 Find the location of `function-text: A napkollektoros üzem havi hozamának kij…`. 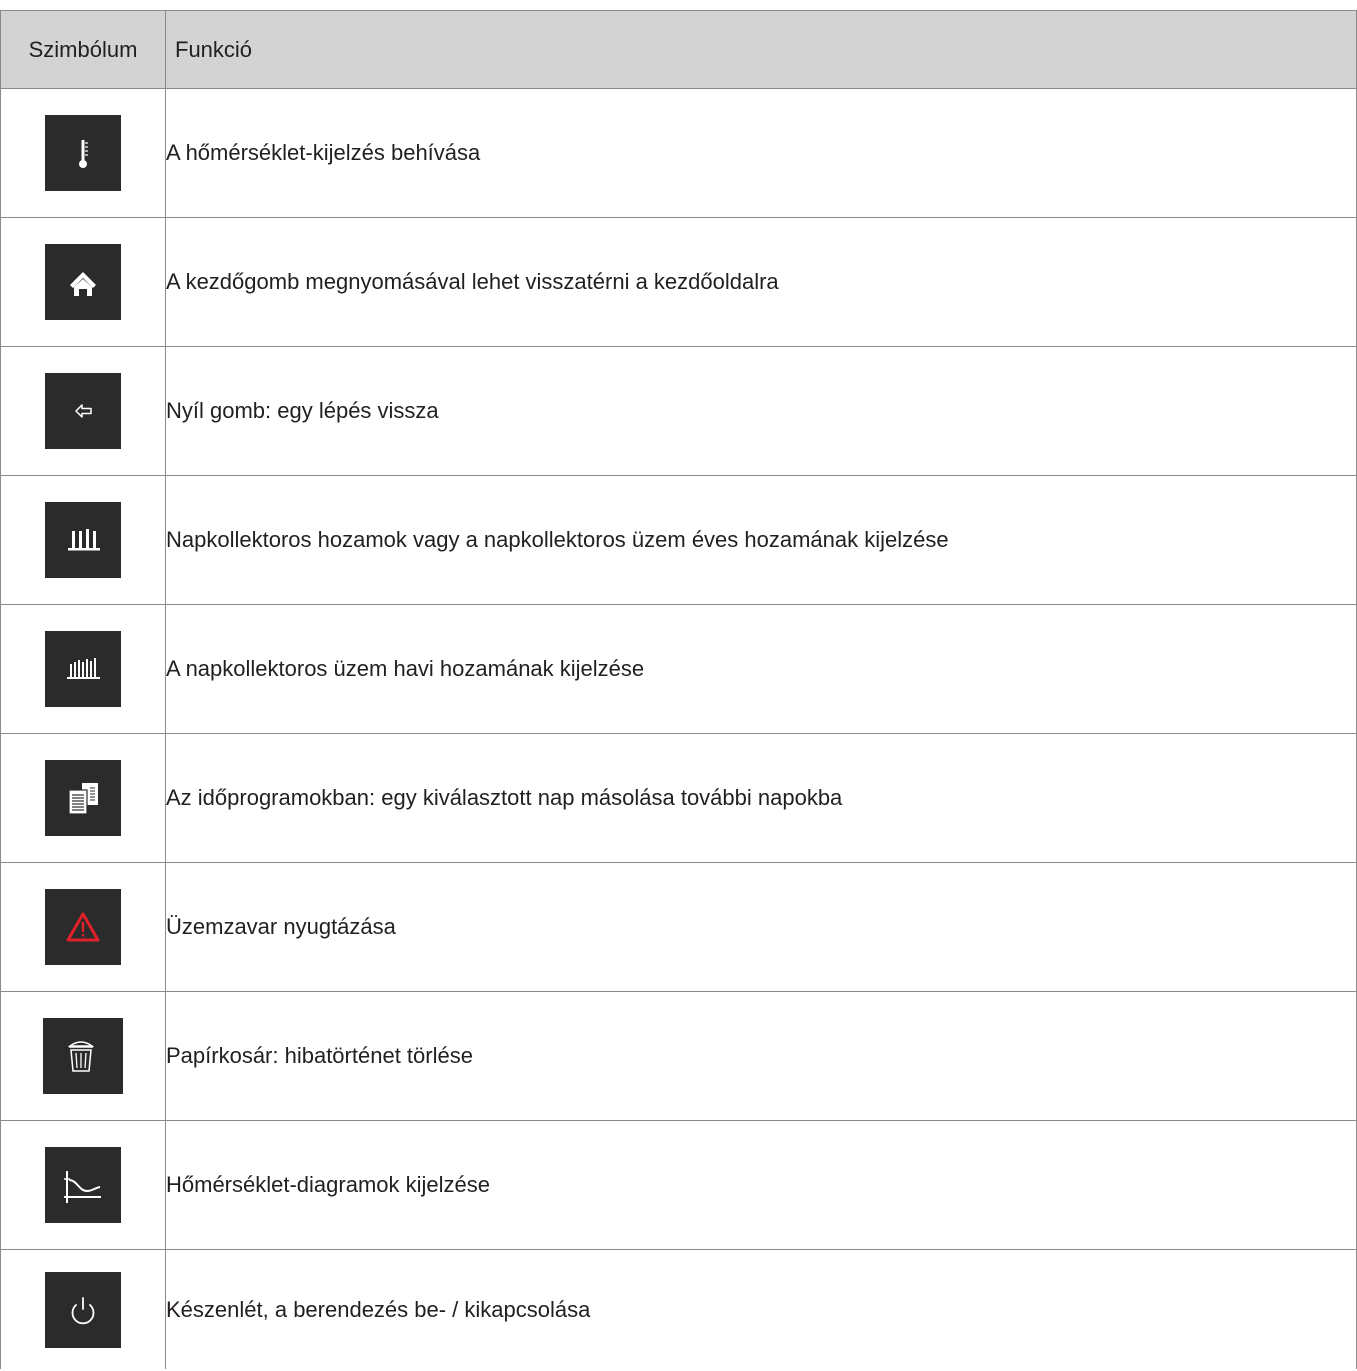

function-text: A napkollektoros üzem havi hozamának kij… is located at coordinates (761, 669).